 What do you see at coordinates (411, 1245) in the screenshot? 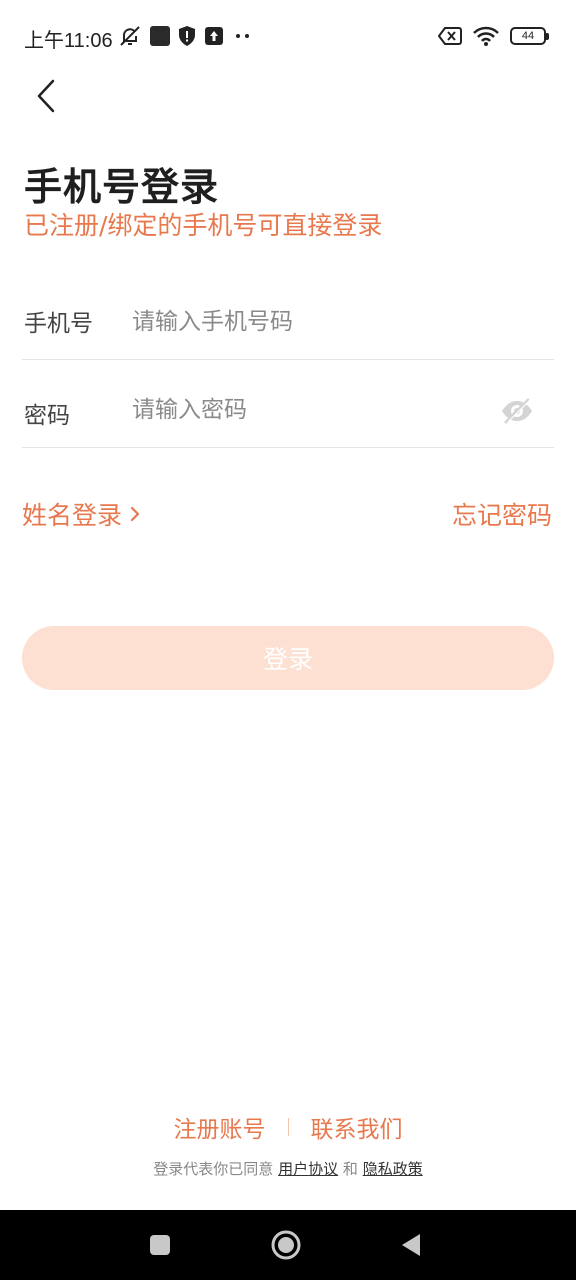
I see `nav-back-icon` at bounding box center [411, 1245].